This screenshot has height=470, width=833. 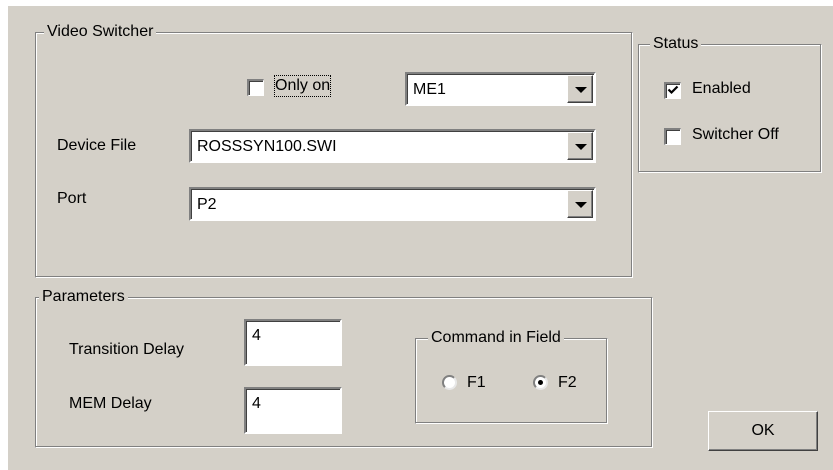 What do you see at coordinates (730, 108) in the screenshot?
I see `status-group` at bounding box center [730, 108].